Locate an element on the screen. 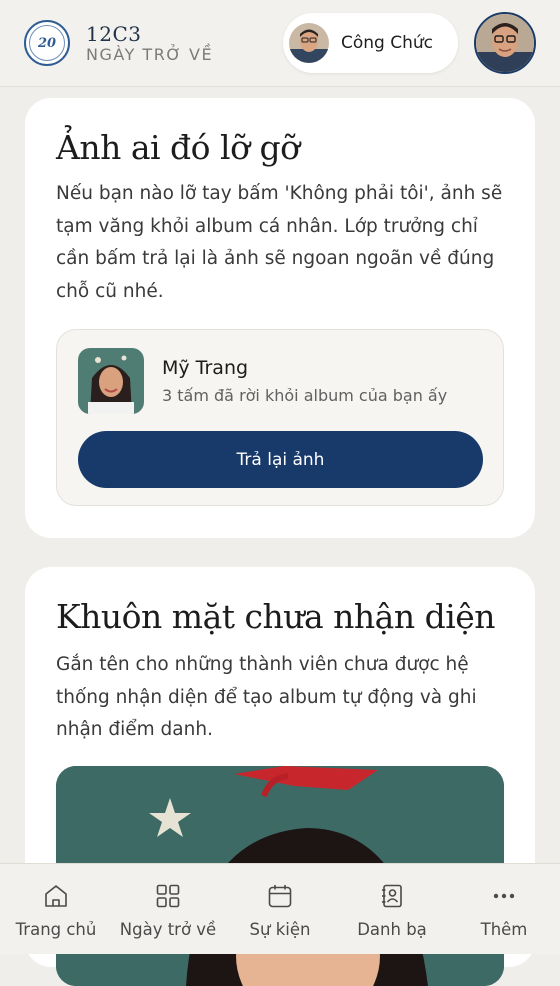 This screenshot has width=560, height=986. app-header: 20 12C3 NGÀY TRỞ VỀ Công Chức is located at coordinates (280, 43).